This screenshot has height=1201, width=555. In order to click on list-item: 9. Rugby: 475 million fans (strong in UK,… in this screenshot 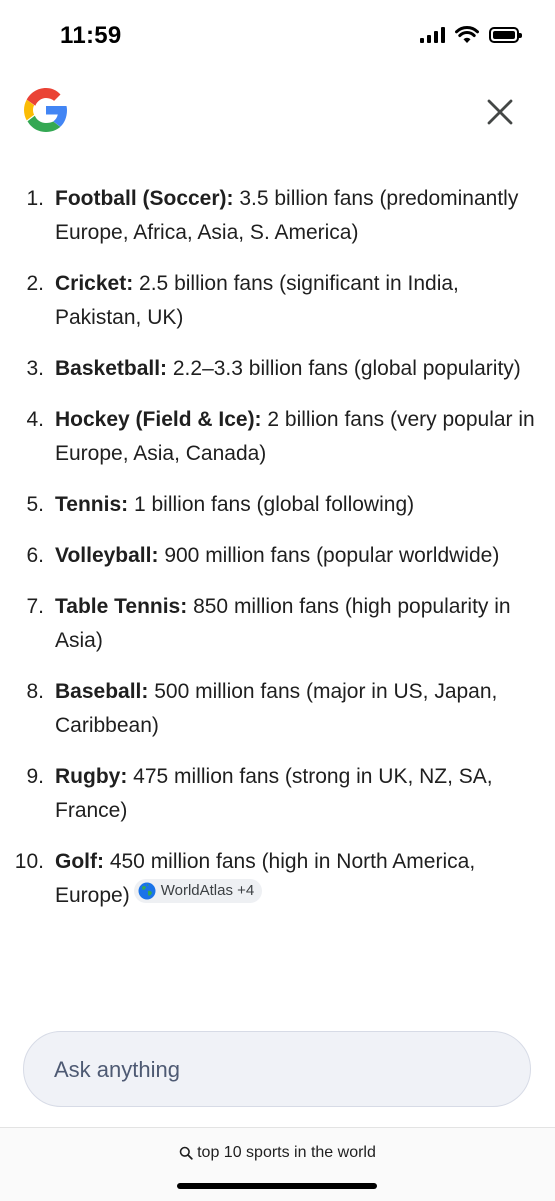, I will do `click(277, 794)`.